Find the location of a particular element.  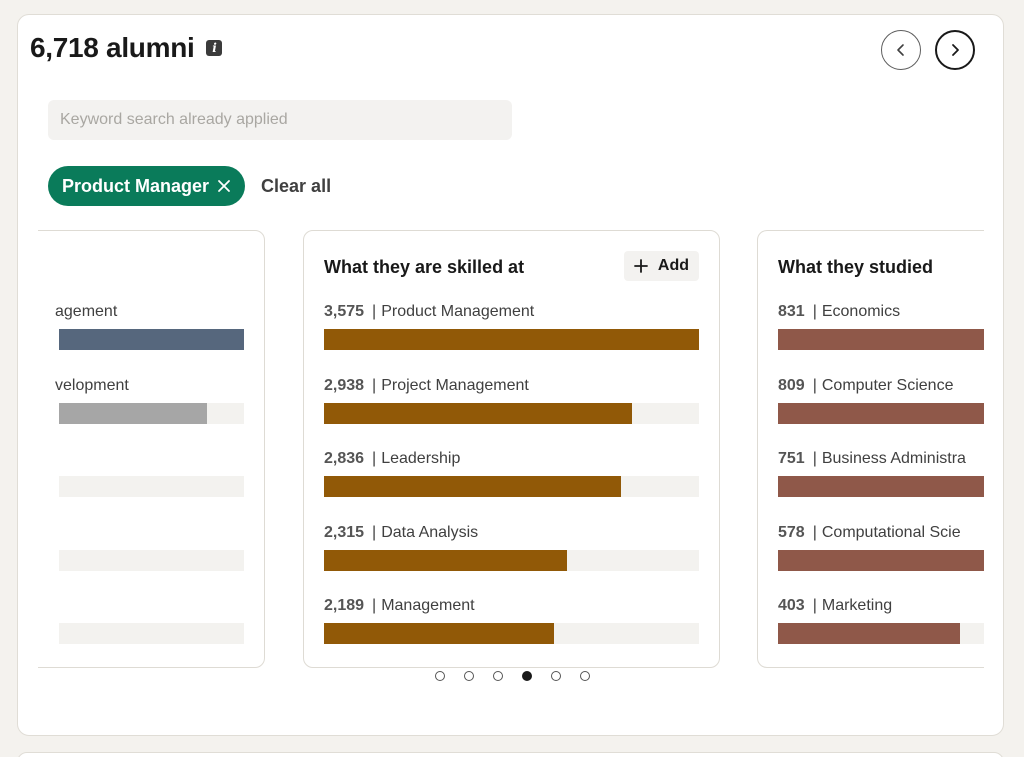

row-label: 403 | Marketing is located at coordinates (835, 606).